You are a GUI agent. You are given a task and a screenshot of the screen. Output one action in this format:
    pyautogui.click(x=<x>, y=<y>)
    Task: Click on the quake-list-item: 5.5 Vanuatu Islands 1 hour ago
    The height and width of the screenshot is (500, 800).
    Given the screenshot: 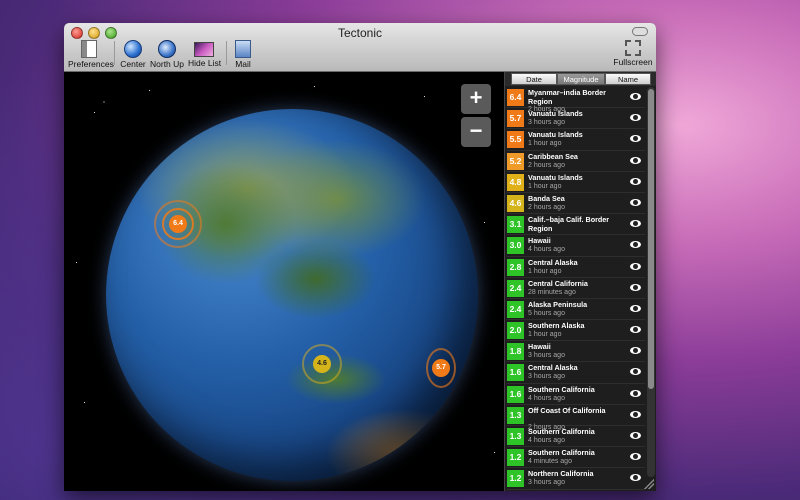 What is the action you would take?
    pyautogui.click(x=576, y=140)
    